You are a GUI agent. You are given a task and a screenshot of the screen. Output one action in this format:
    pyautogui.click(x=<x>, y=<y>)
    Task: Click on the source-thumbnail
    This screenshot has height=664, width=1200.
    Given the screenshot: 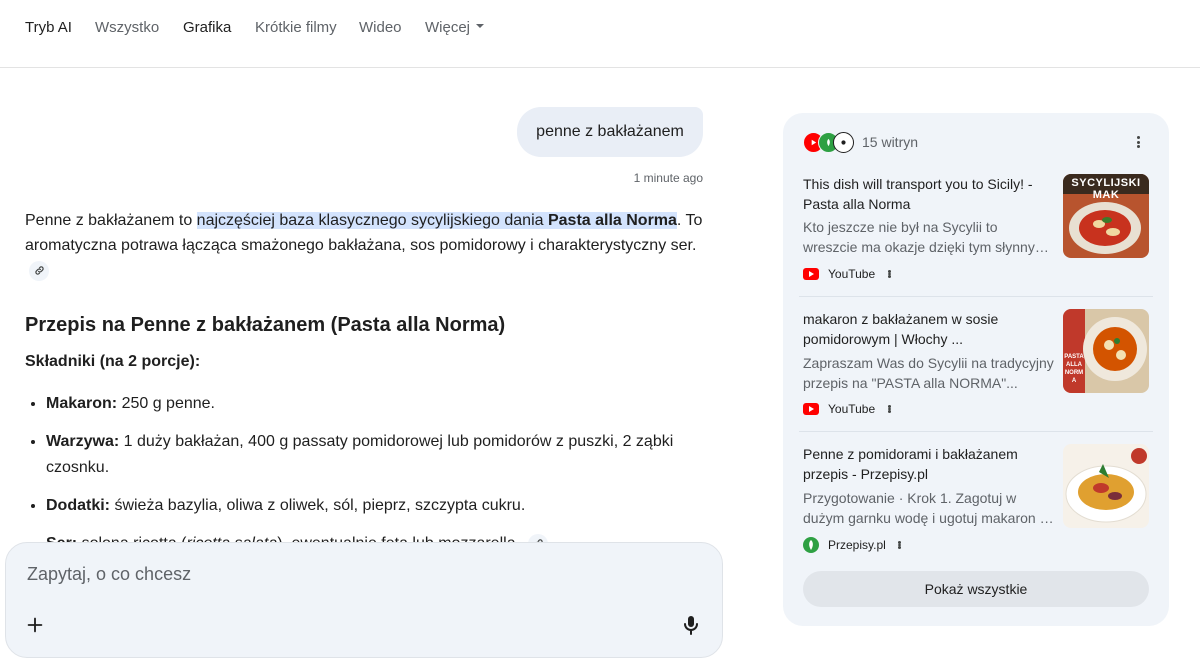 What is the action you would take?
    pyautogui.click(x=1106, y=486)
    